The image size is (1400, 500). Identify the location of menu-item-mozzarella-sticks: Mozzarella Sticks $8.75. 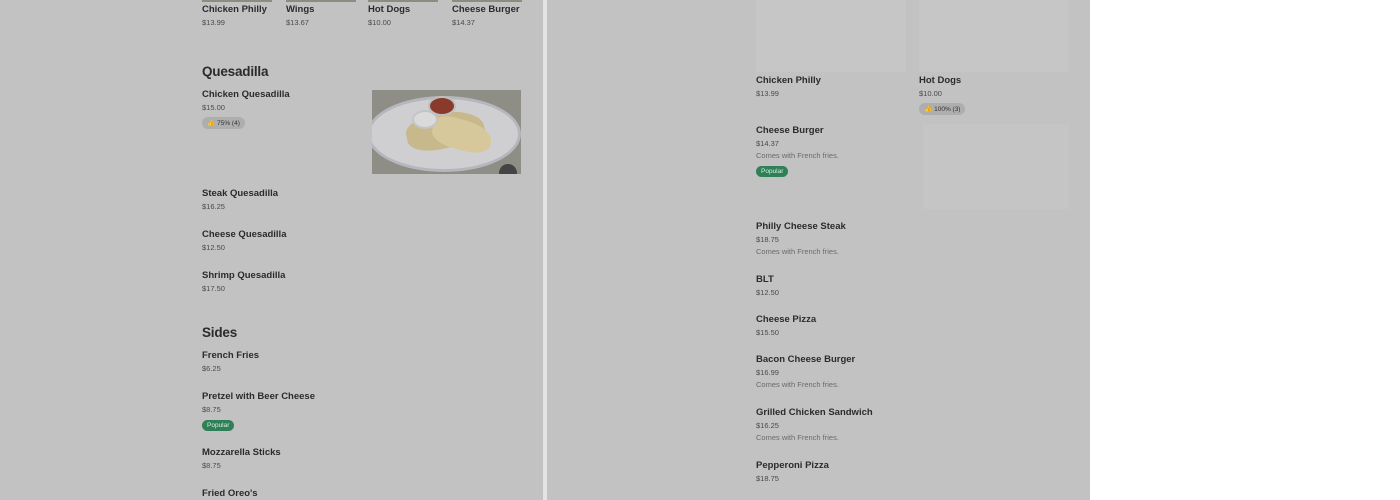
(241, 458).